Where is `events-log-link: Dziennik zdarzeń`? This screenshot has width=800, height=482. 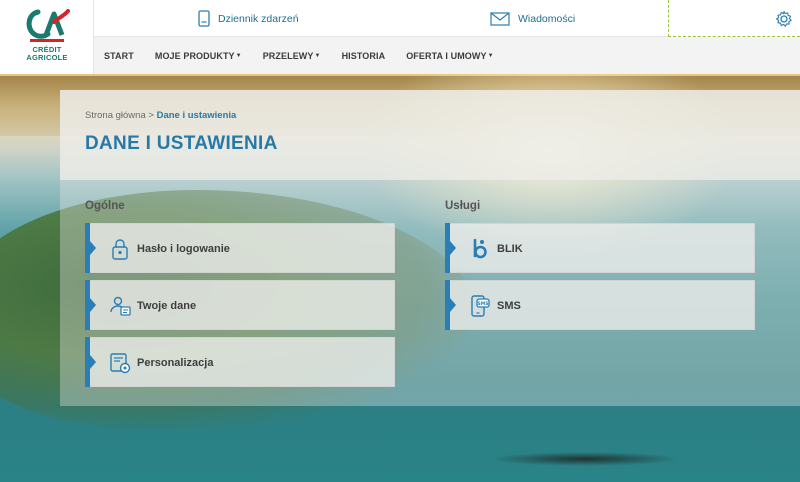
events-log-link: Dziennik zdarzeń is located at coordinates (248, 18).